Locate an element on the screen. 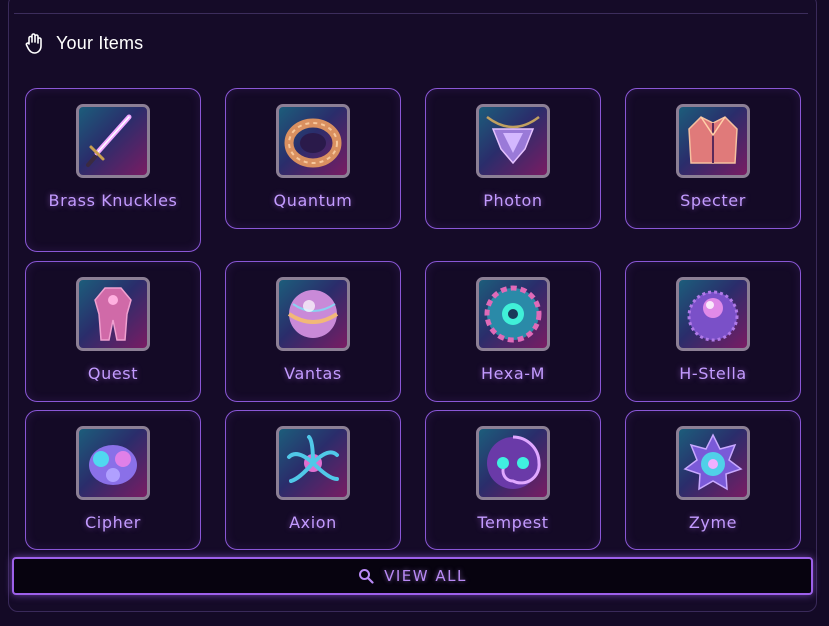 Image resolution: width=829 pixels, height=626 pixels. view-all-button: VIEW ALL is located at coordinates (412, 576).